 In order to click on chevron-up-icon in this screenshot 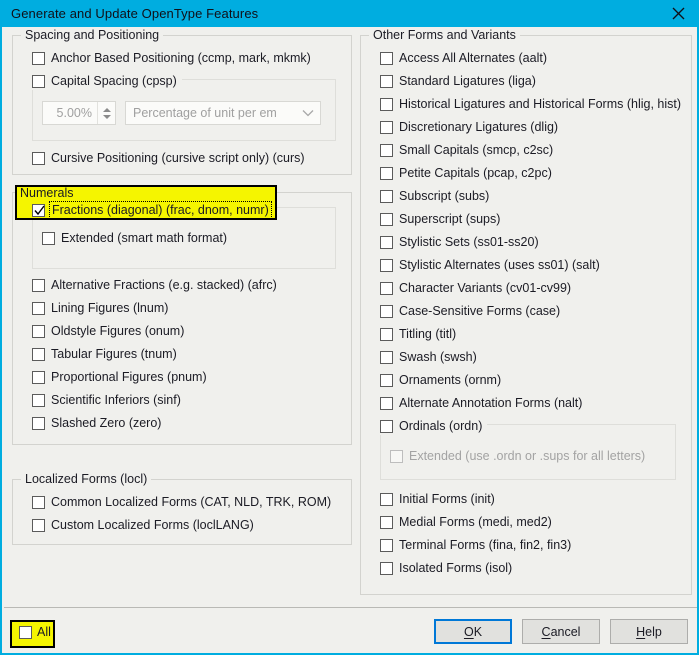, I will do `click(106, 109)`.